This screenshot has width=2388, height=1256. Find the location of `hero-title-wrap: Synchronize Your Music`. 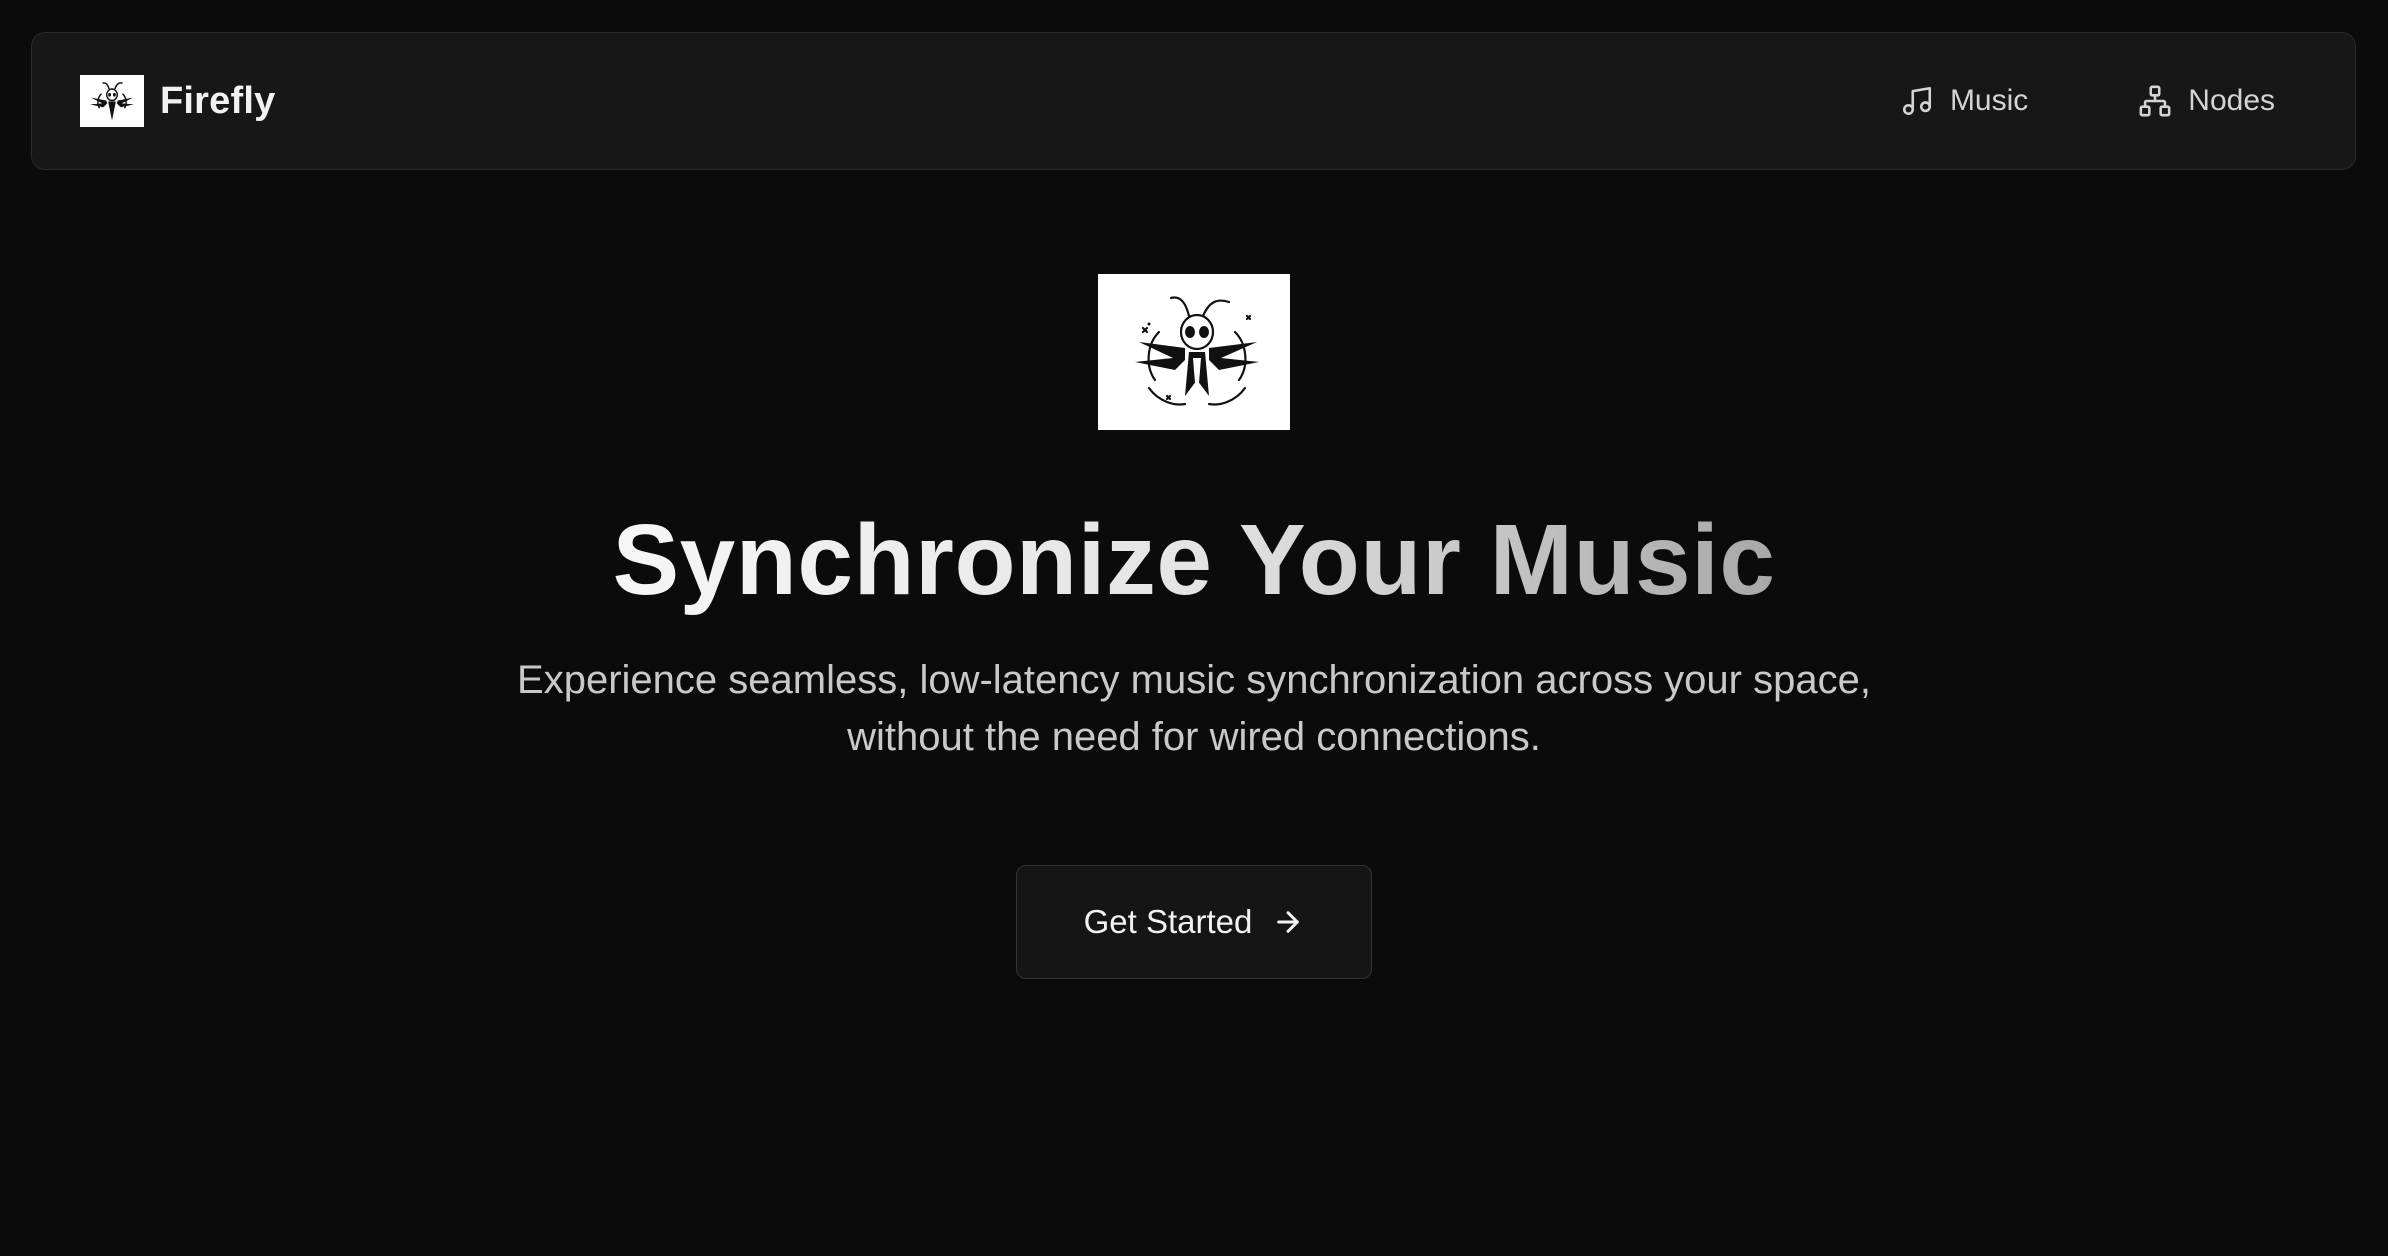

hero-title-wrap: Synchronize Your Music is located at coordinates (1194, 560).